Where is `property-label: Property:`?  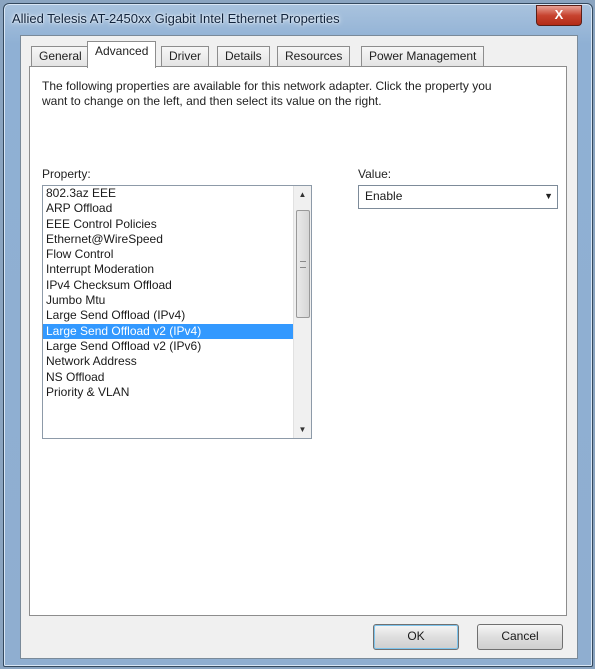 property-label: Property: is located at coordinates (66, 174).